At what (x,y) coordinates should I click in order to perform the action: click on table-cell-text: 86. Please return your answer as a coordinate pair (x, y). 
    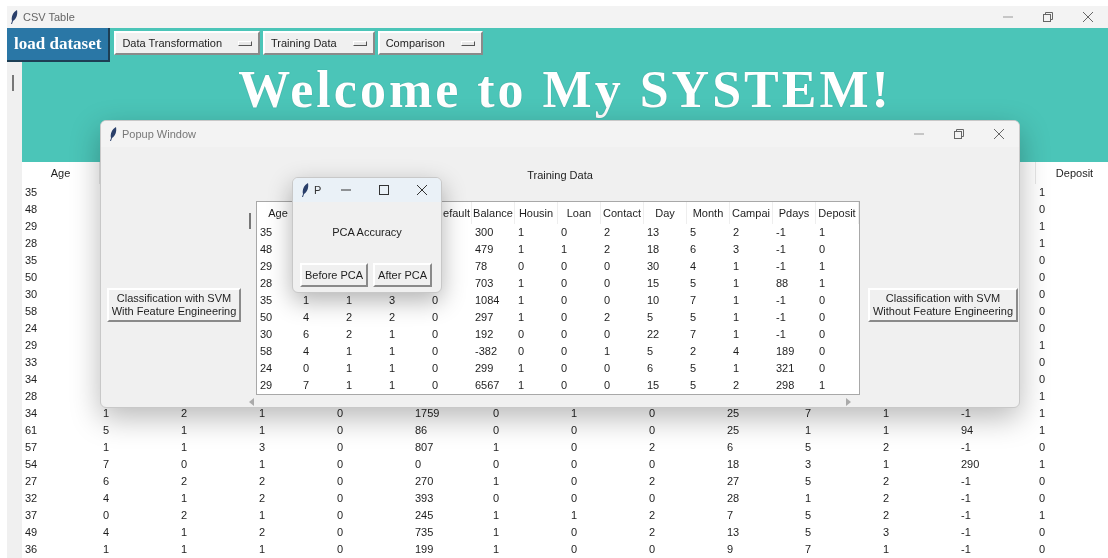
    Looking at the image, I should click on (421, 430).